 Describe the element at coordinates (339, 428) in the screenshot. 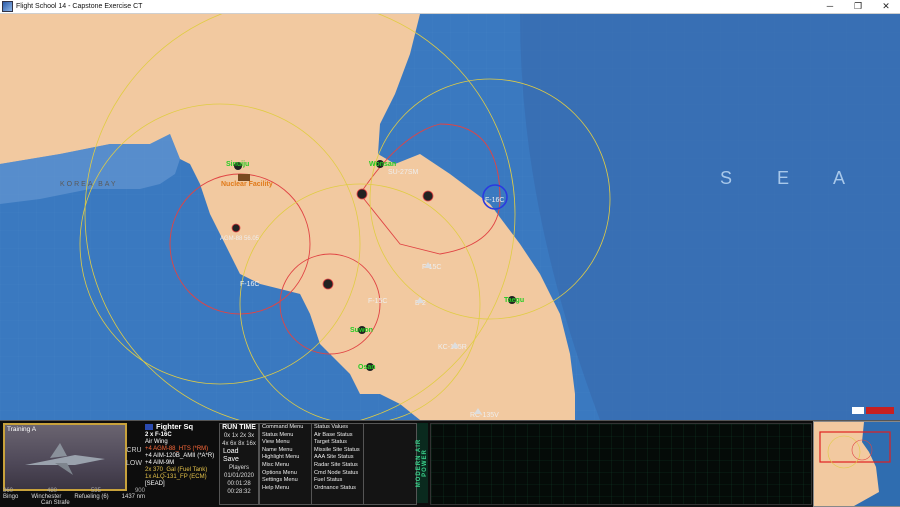

I see `status-item: Status Values` at that location.